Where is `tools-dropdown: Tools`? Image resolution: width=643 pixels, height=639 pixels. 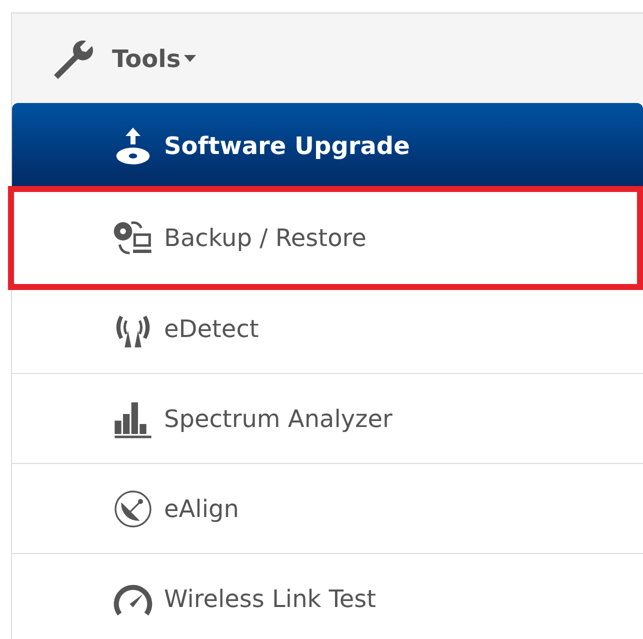
tools-dropdown: Tools is located at coordinates (154, 58).